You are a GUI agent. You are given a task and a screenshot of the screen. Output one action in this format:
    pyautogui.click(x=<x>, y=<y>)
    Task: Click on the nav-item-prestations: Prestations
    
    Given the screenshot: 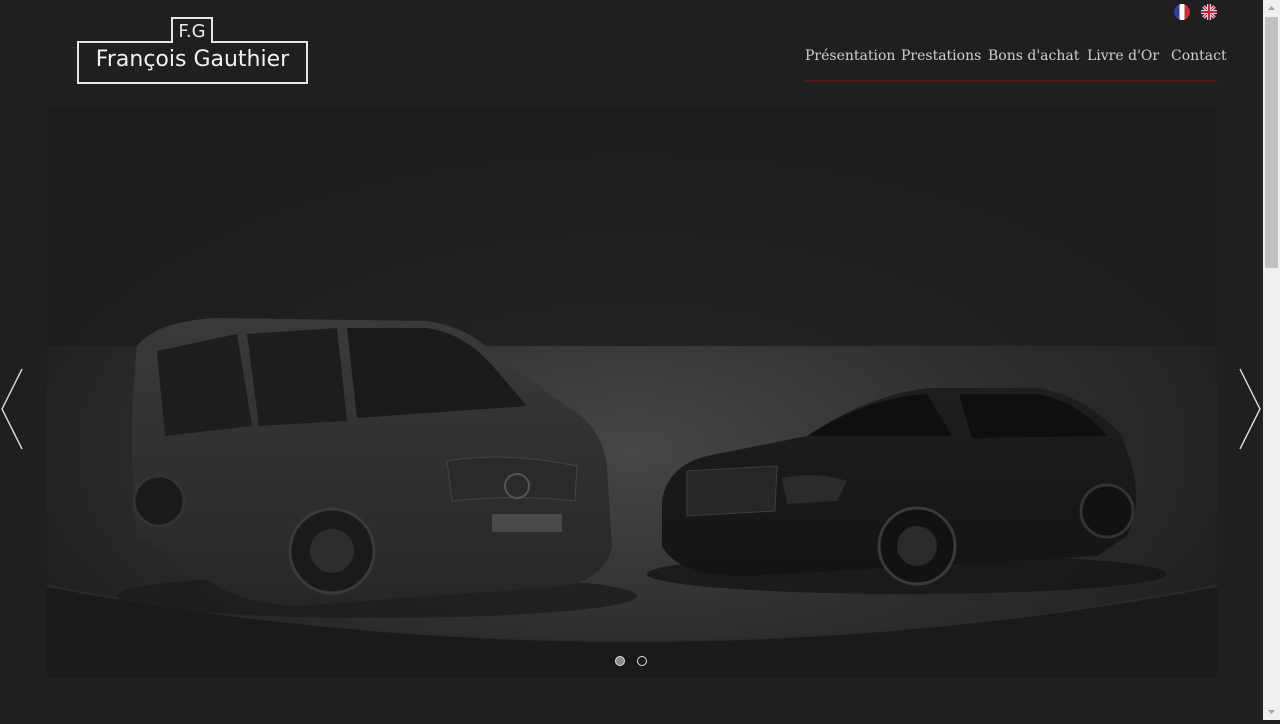 What is the action you would take?
    pyautogui.click(x=941, y=56)
    